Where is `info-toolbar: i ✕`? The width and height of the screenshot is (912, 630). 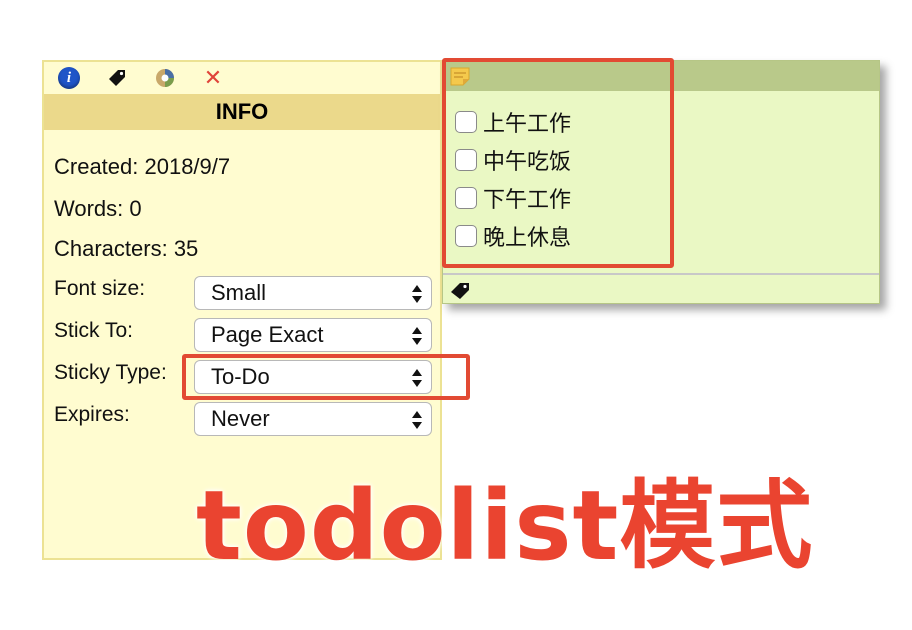 info-toolbar: i ✕ is located at coordinates (242, 77).